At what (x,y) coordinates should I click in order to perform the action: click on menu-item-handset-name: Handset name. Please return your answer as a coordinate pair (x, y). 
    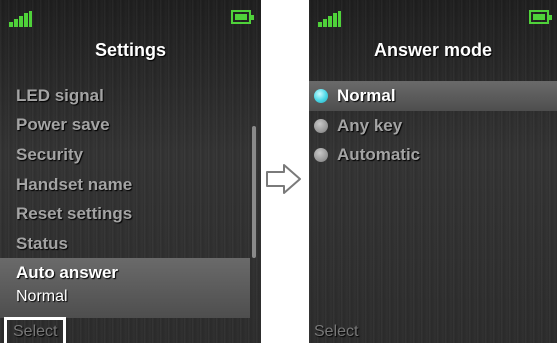
    Looking at the image, I should click on (125, 185).